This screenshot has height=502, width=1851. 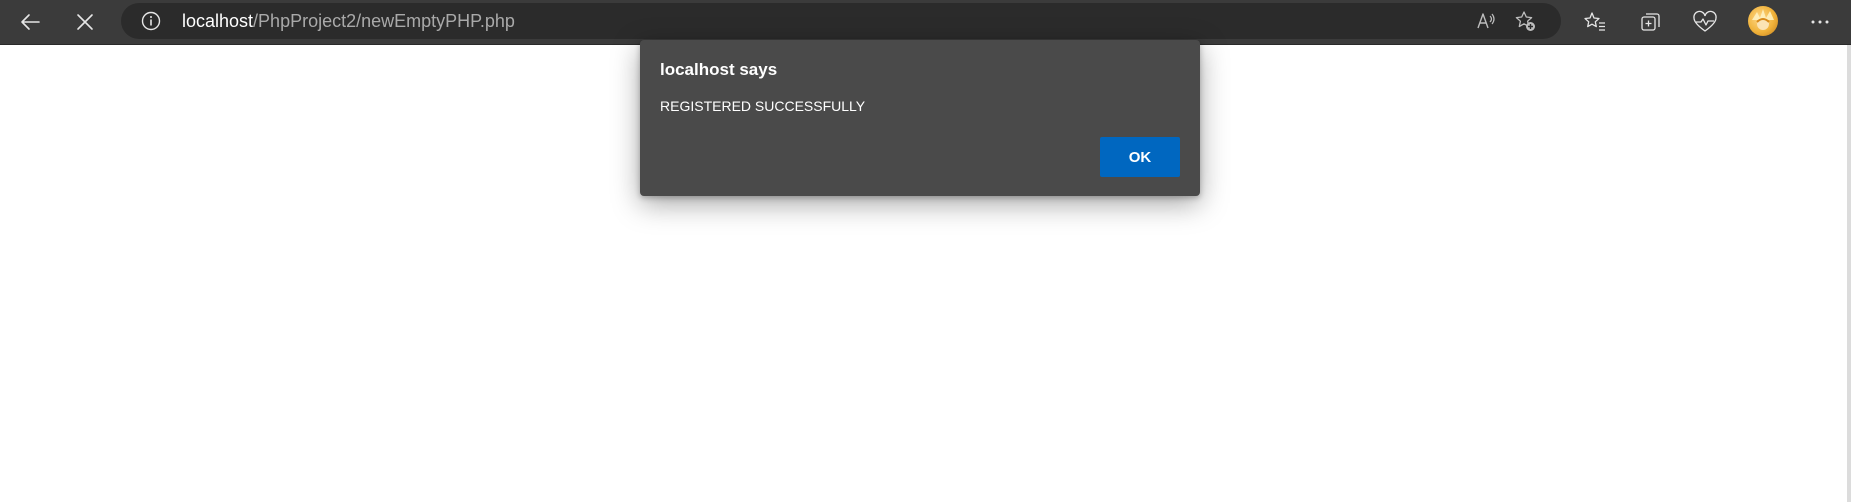 What do you see at coordinates (719, 69) in the screenshot?
I see `dialog-title: localhost says` at bounding box center [719, 69].